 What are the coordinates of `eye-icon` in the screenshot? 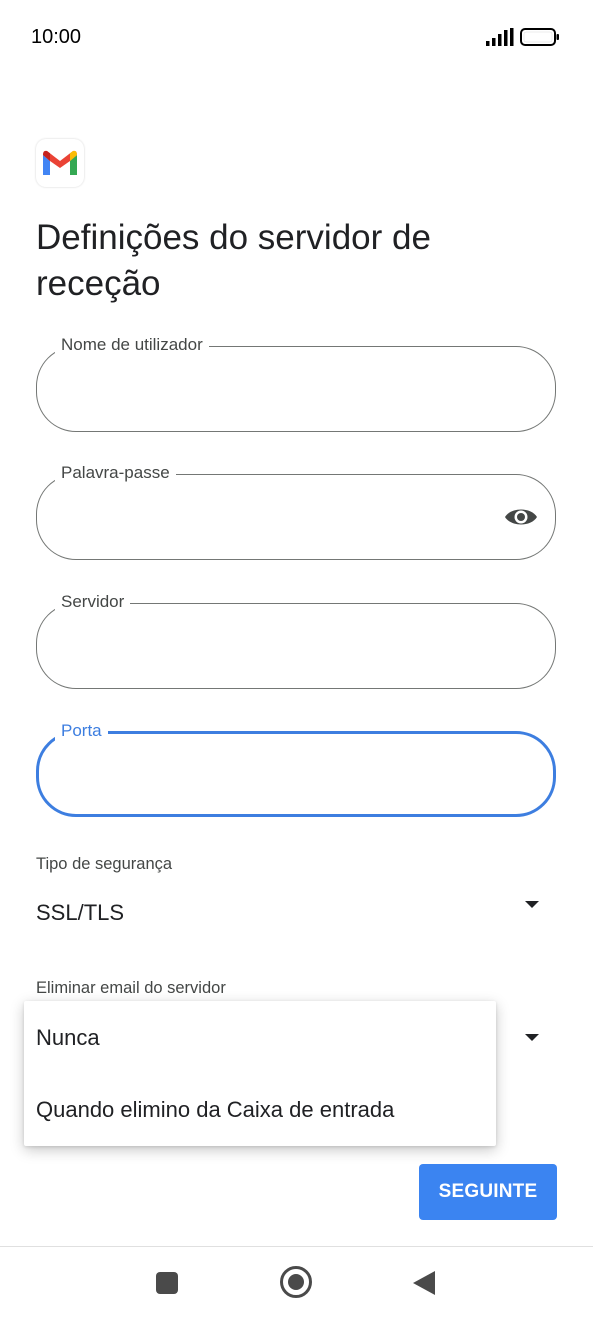 It's located at (521, 517).